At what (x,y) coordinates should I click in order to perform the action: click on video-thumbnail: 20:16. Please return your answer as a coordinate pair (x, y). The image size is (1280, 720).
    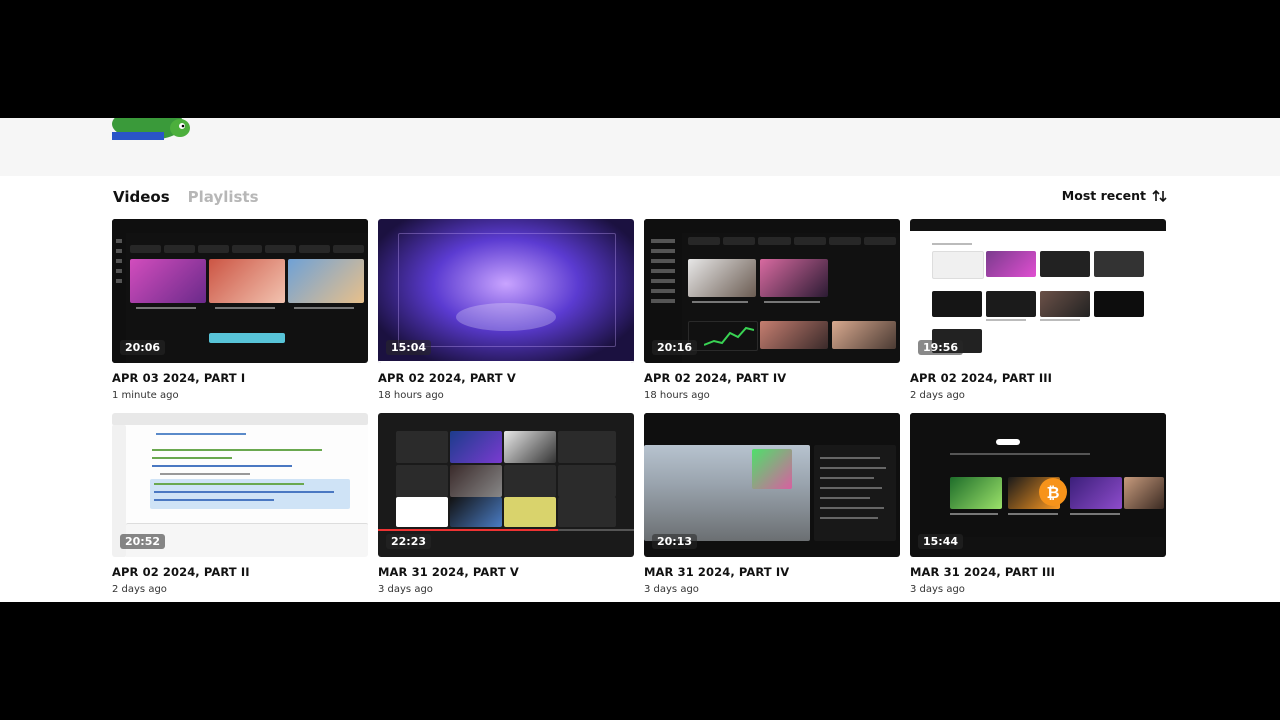
    Looking at the image, I should click on (772, 291).